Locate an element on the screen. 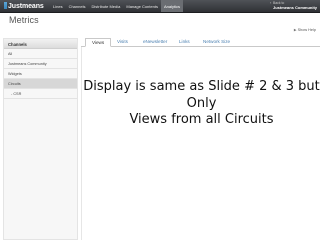  tab-enewsletter: eNewsletter is located at coordinates (155, 41).